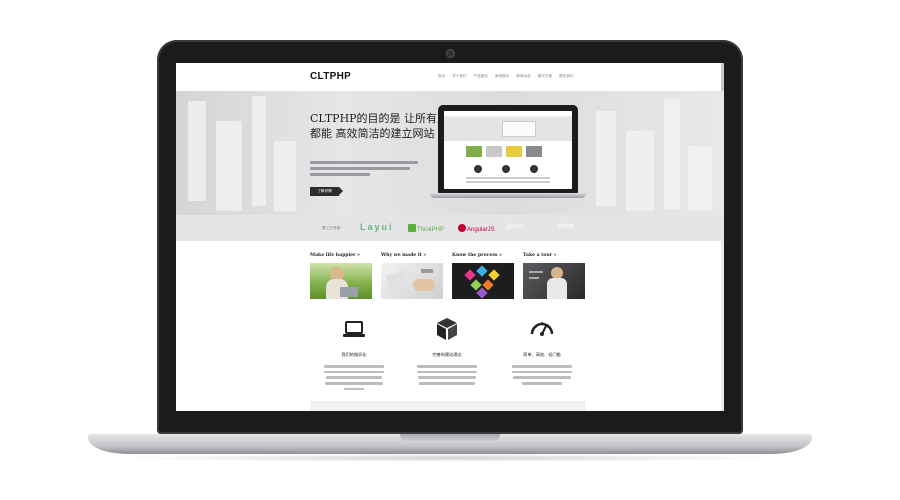  I want to click on mini-laptop-lid, so click(508, 149).